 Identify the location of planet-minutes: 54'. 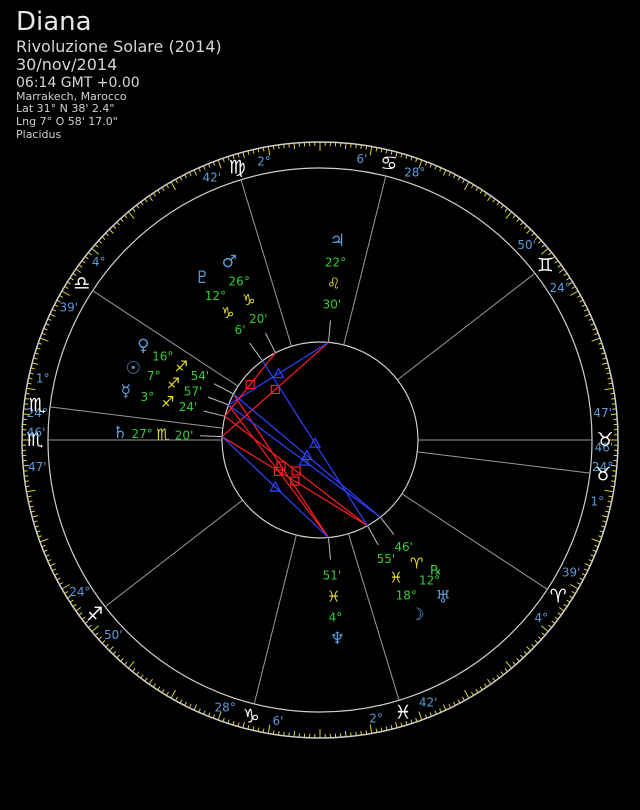
(200, 376).